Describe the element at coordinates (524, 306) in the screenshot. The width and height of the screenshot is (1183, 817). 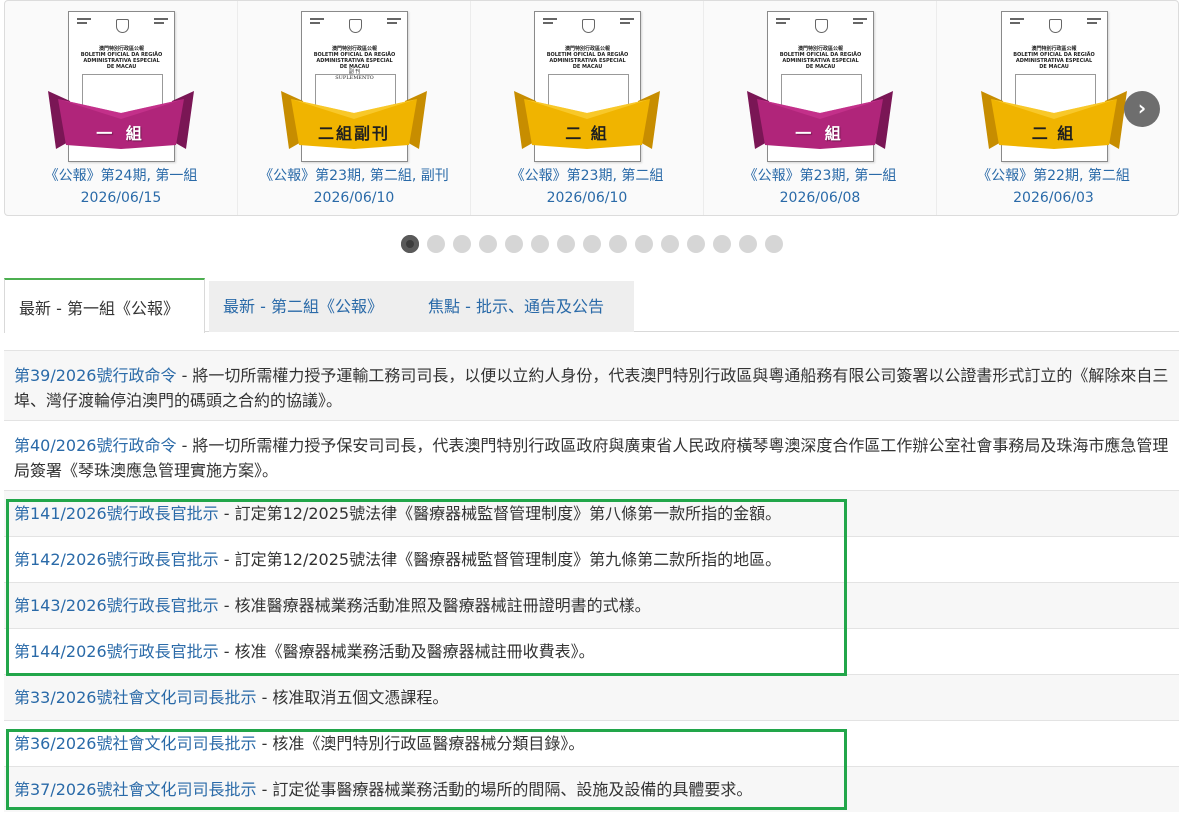
I see `tab-focus-notices: 焦點 - 批示、通告及公告` at that location.